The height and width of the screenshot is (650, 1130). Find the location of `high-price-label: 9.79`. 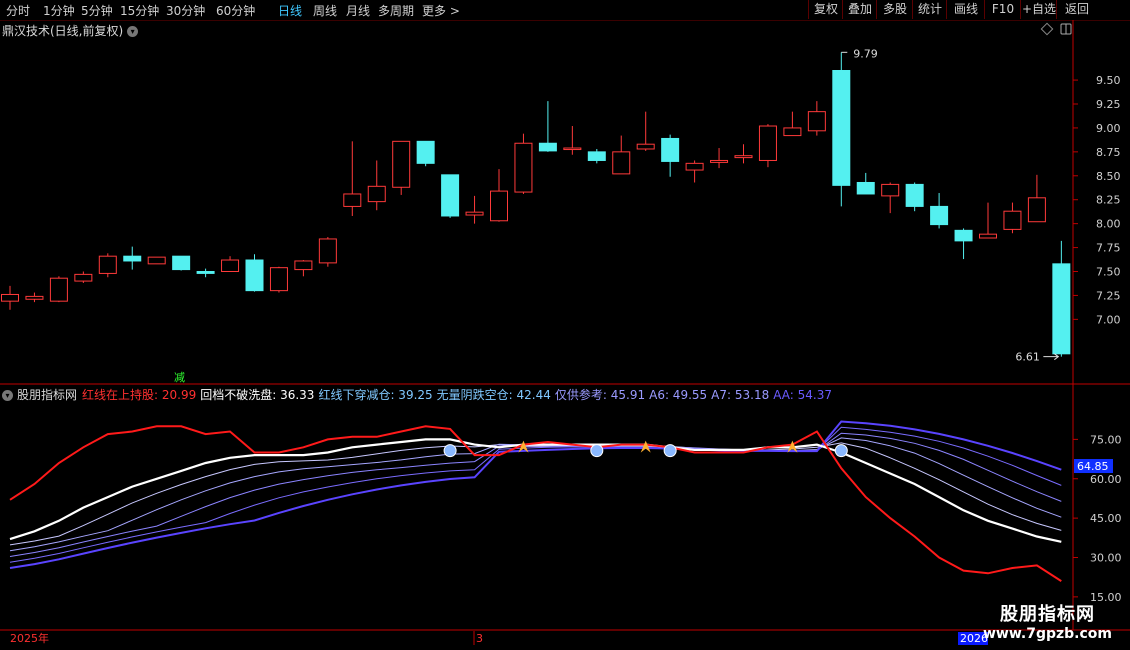

high-price-label: 9.79 is located at coordinates (865, 53).